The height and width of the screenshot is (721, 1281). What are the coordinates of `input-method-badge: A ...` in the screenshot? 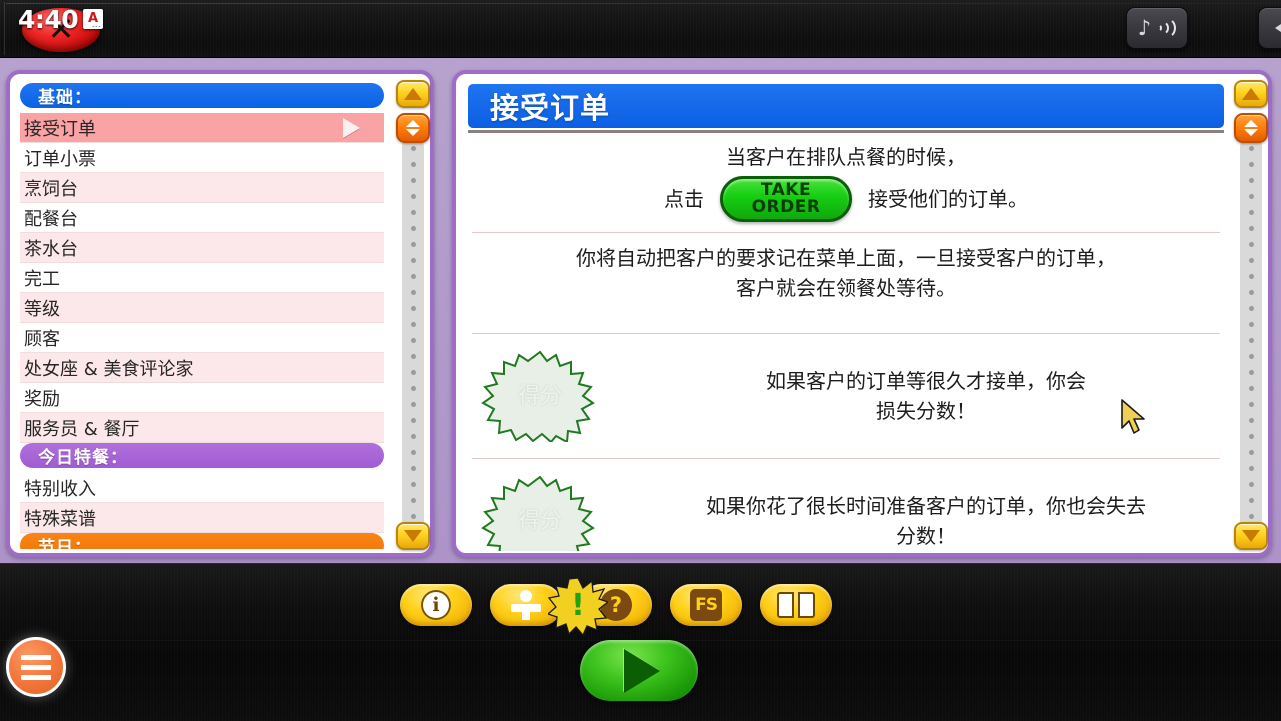 It's located at (93, 19).